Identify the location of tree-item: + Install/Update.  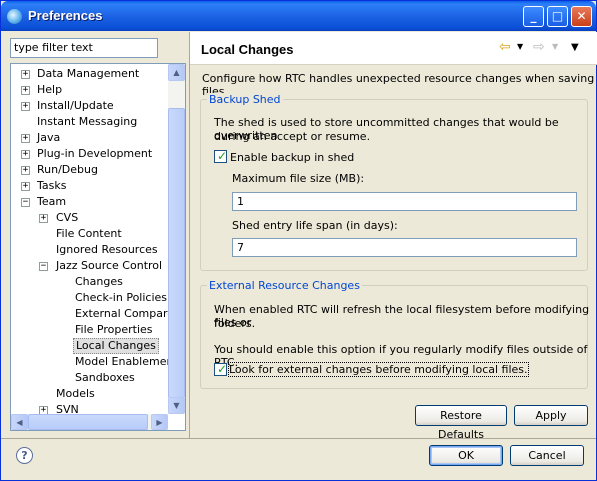
(89, 106).